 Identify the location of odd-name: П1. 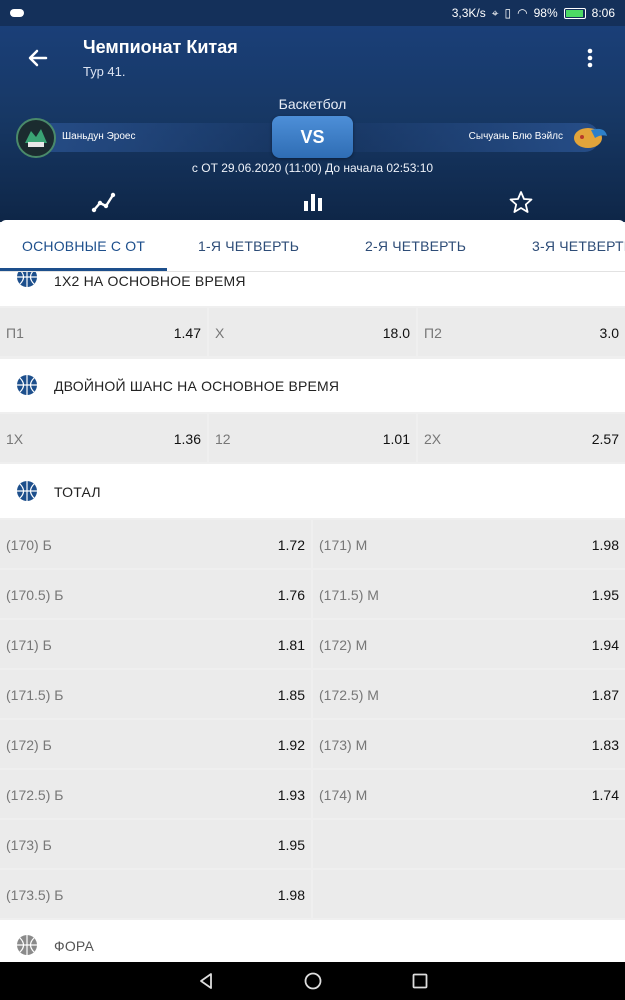
(15, 333).